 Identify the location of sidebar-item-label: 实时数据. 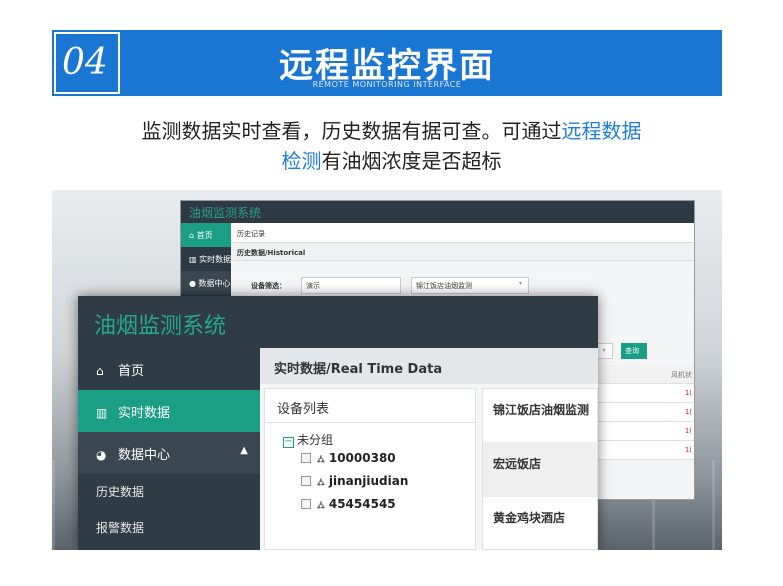
(144, 413).